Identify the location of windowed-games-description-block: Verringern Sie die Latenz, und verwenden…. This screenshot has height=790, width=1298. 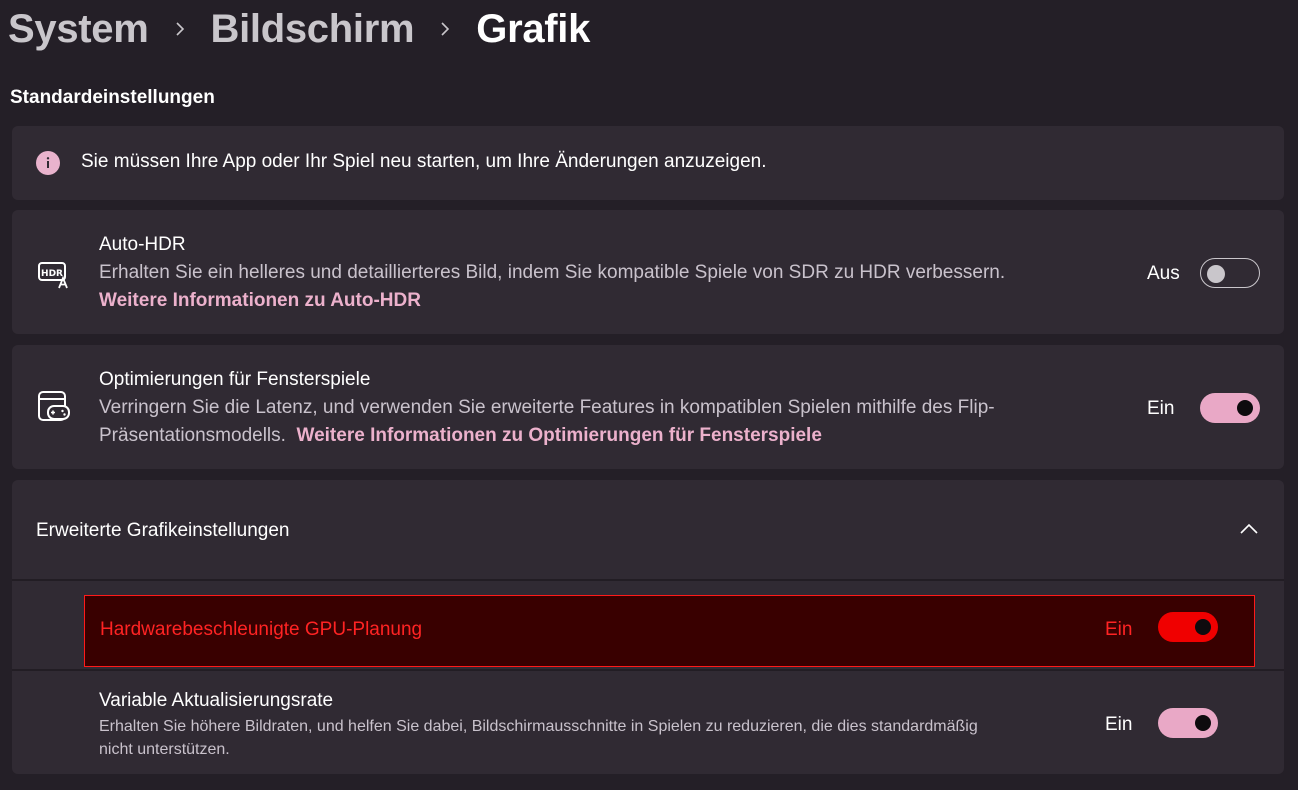
(594, 422).